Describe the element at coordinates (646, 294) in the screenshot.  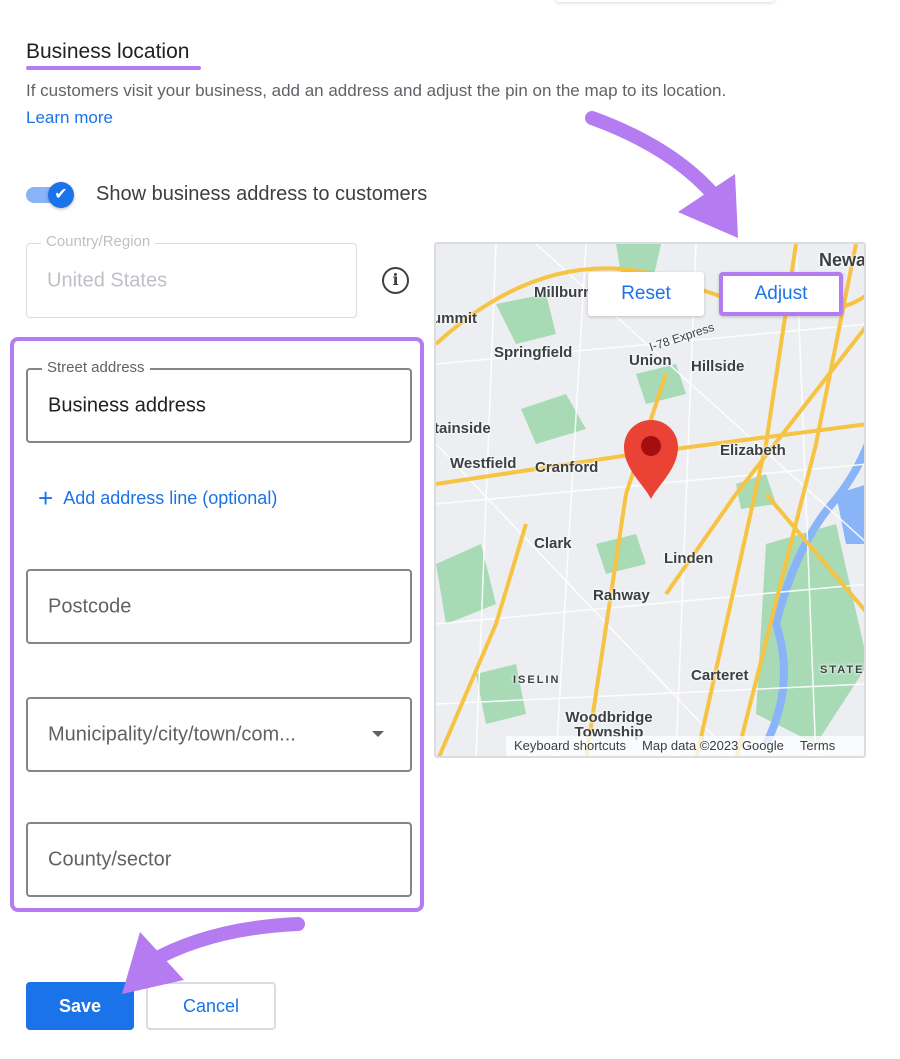
I see `map-reset-button: Reset` at that location.